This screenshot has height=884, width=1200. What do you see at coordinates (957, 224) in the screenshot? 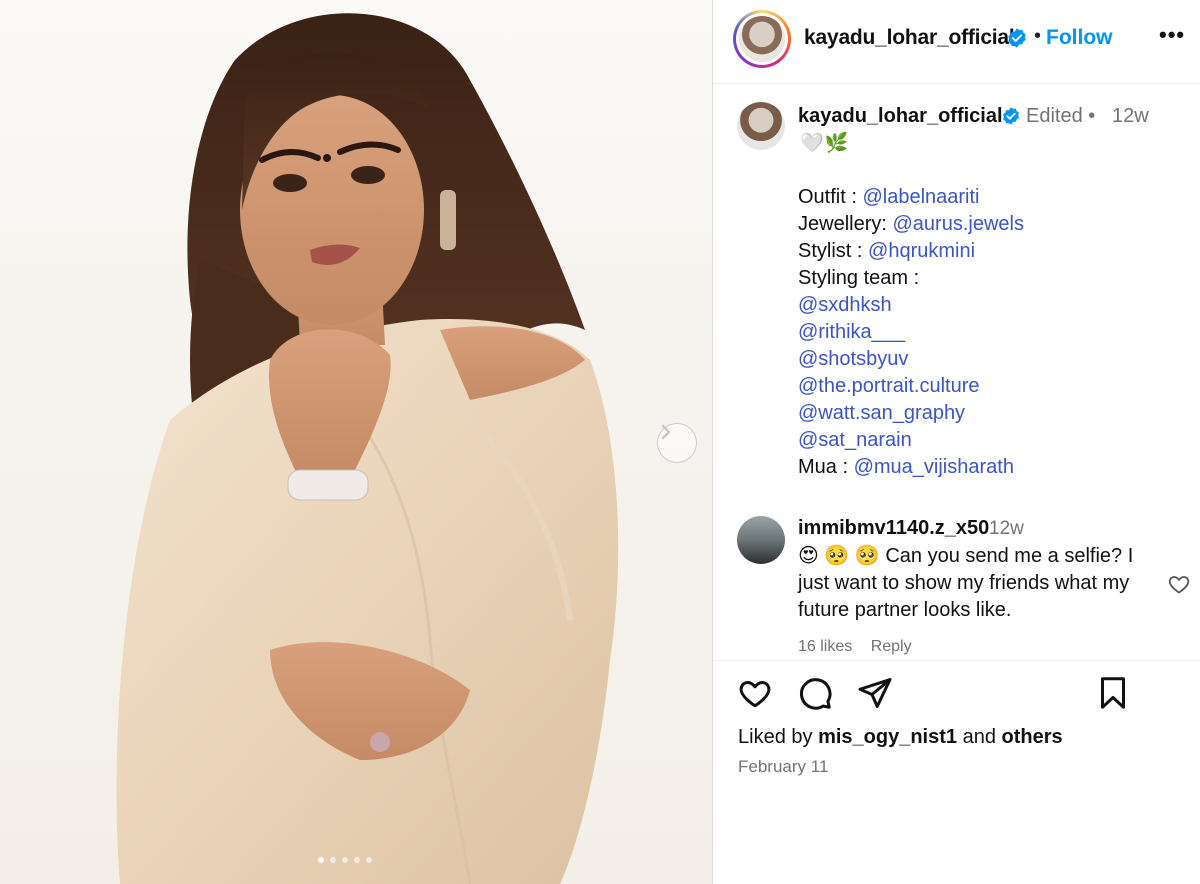
I see `mention-link: @aurus.jewels` at bounding box center [957, 224].